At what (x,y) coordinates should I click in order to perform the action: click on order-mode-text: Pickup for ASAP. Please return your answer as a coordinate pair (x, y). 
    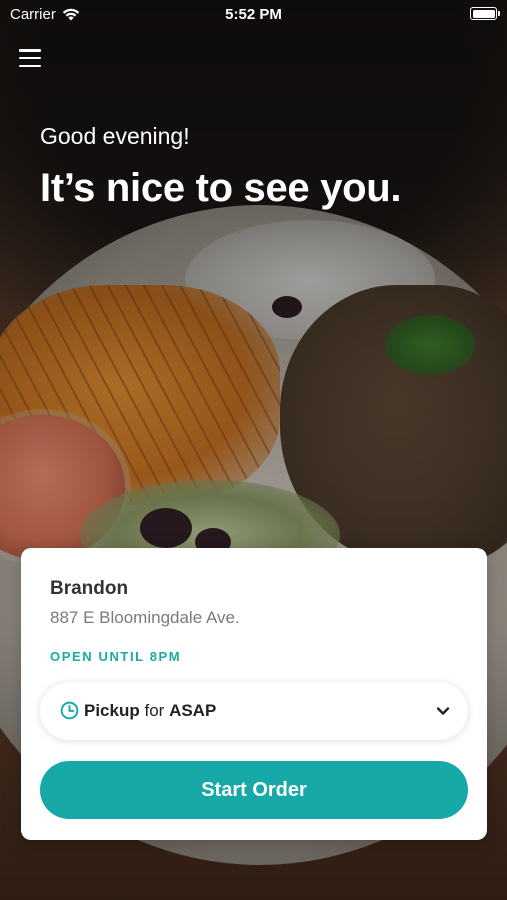
    Looking at the image, I should click on (150, 711).